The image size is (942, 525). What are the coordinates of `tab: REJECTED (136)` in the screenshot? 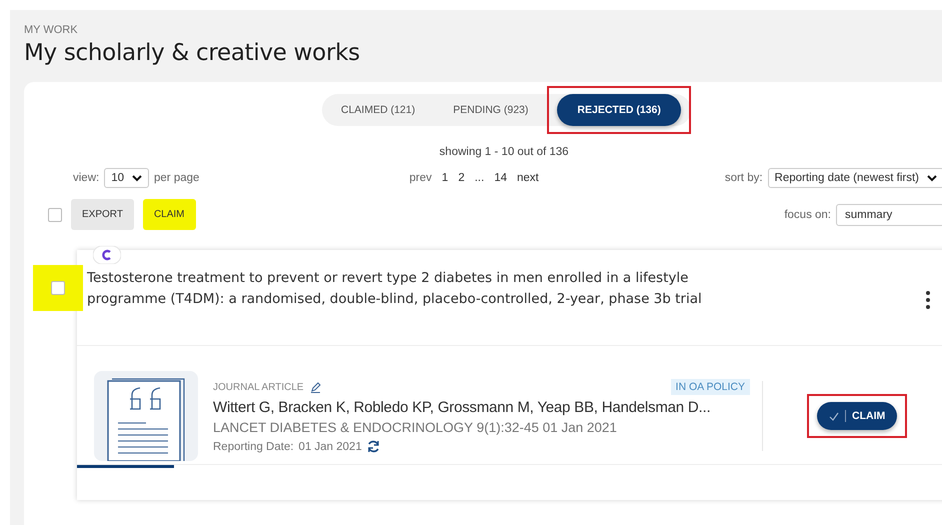 It's located at (619, 110).